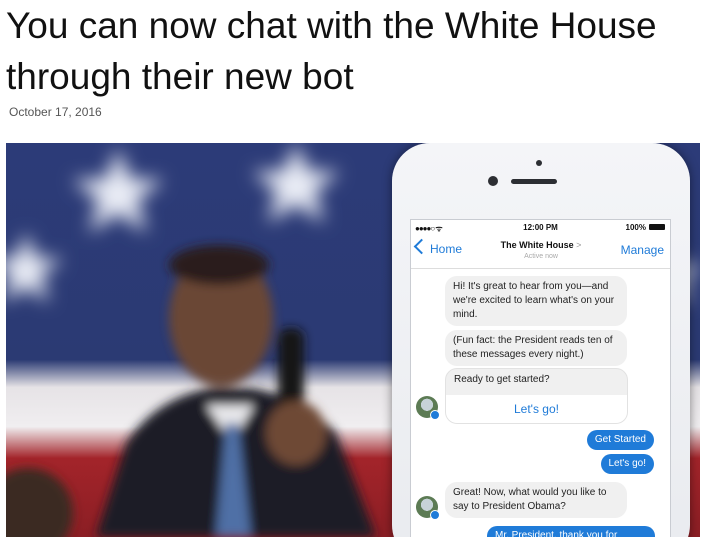  What do you see at coordinates (537, 245) in the screenshot?
I see `chat-title-text: The White House` at bounding box center [537, 245].